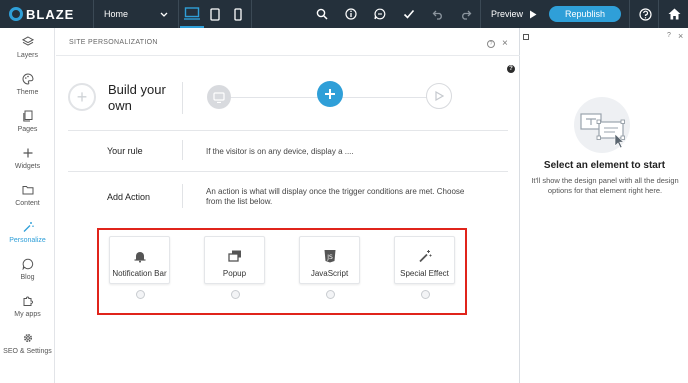 This screenshot has height=383, width=688. Describe the element at coordinates (139, 273) in the screenshot. I see `action-label: Notification Bar` at that location.